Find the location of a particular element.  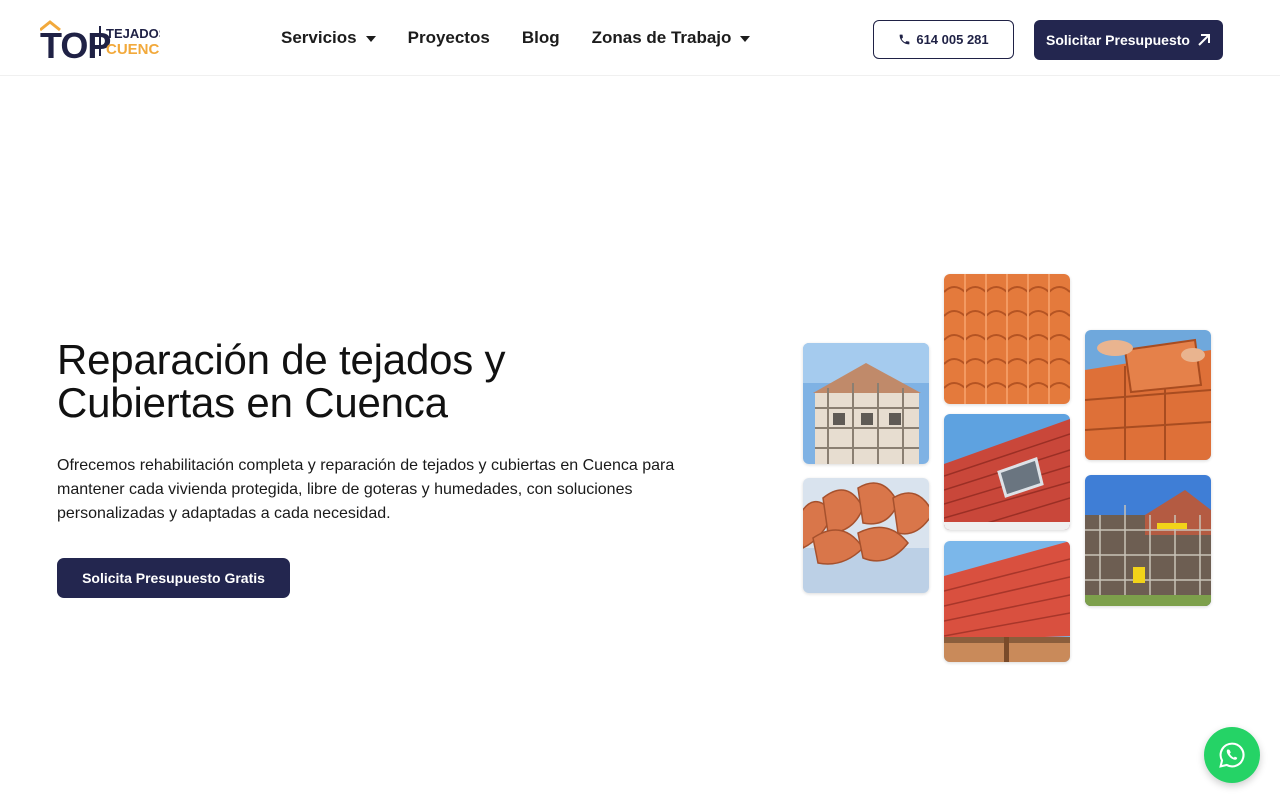

hero-title-line2: Cubiertas en Cuenca is located at coordinates (252, 402).